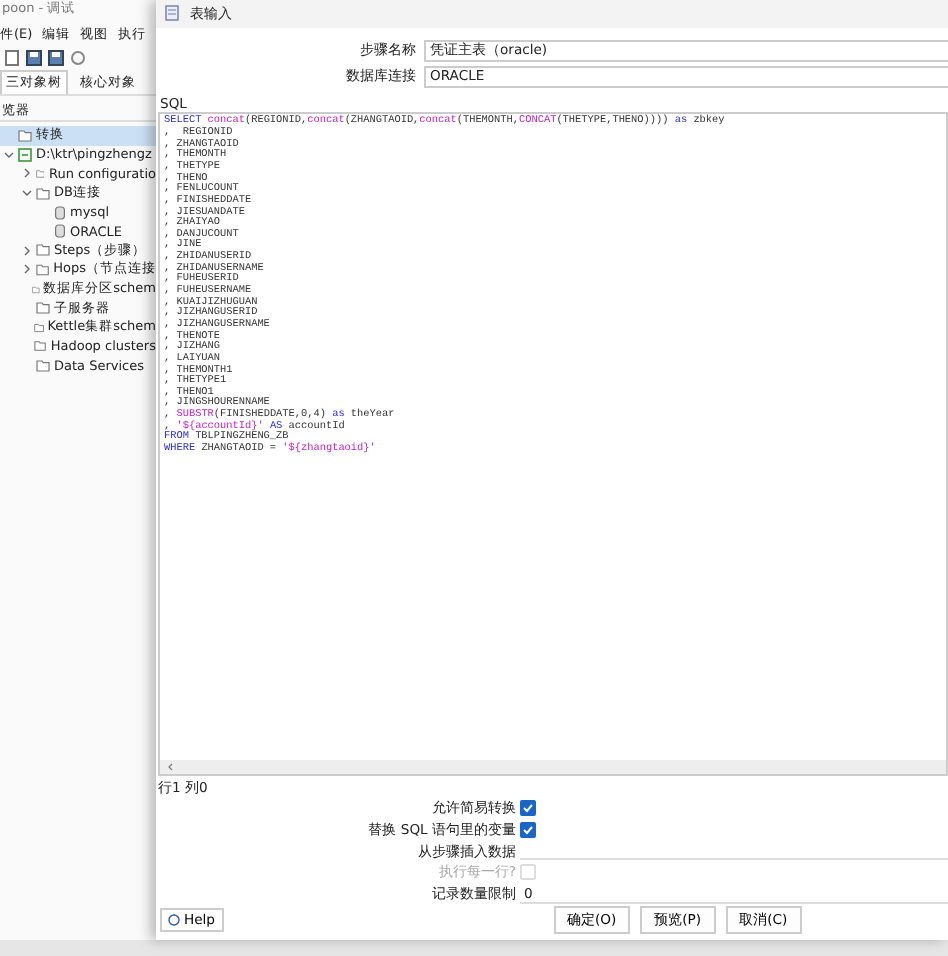 The height and width of the screenshot is (956, 948). Describe the element at coordinates (171, 766) in the screenshot. I see `scroll-left-icon` at that location.